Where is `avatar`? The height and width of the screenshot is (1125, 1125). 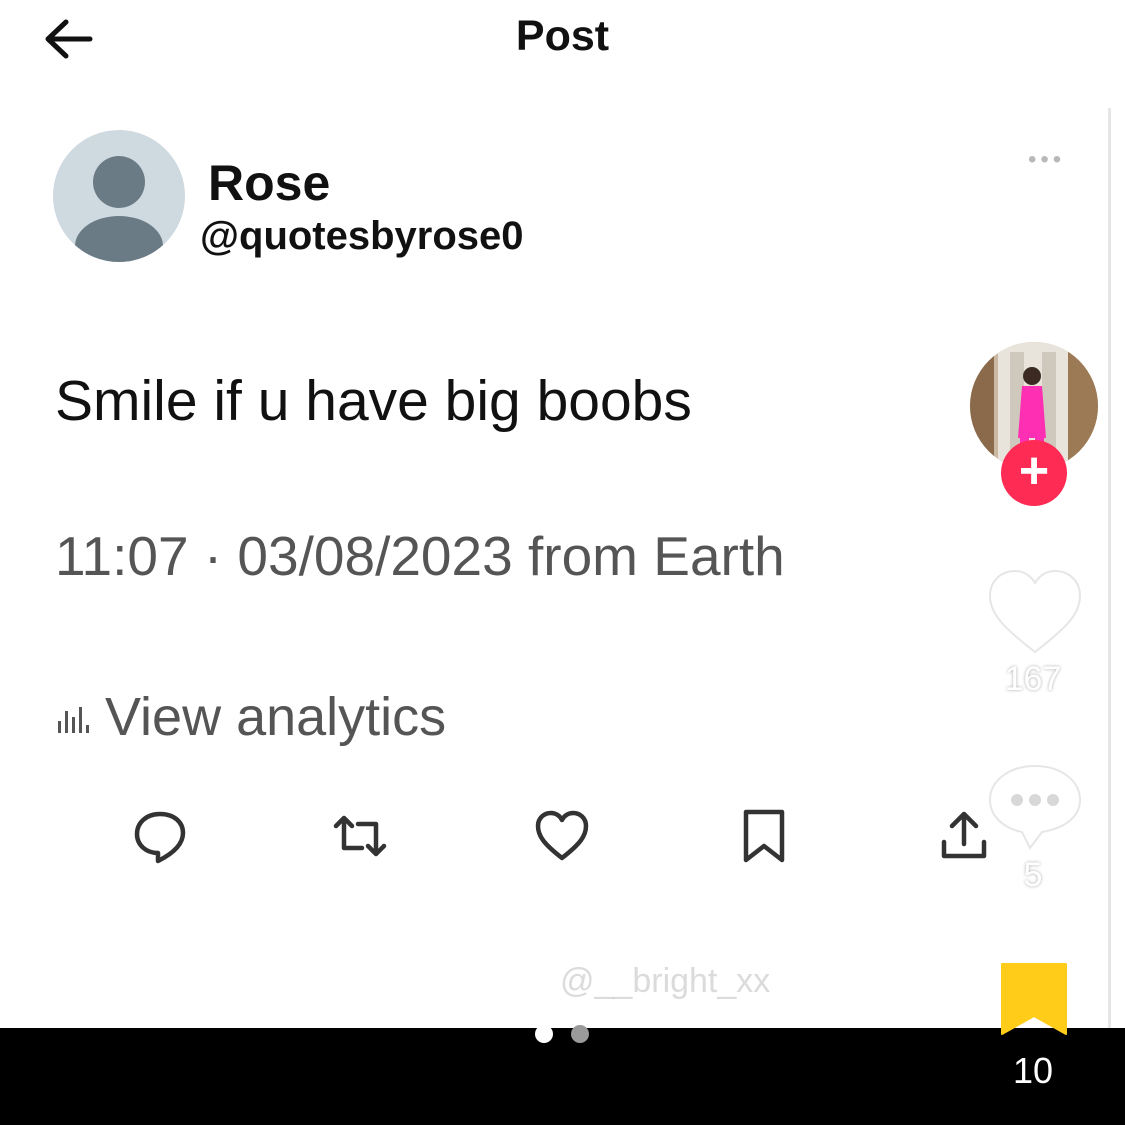 avatar is located at coordinates (119, 196).